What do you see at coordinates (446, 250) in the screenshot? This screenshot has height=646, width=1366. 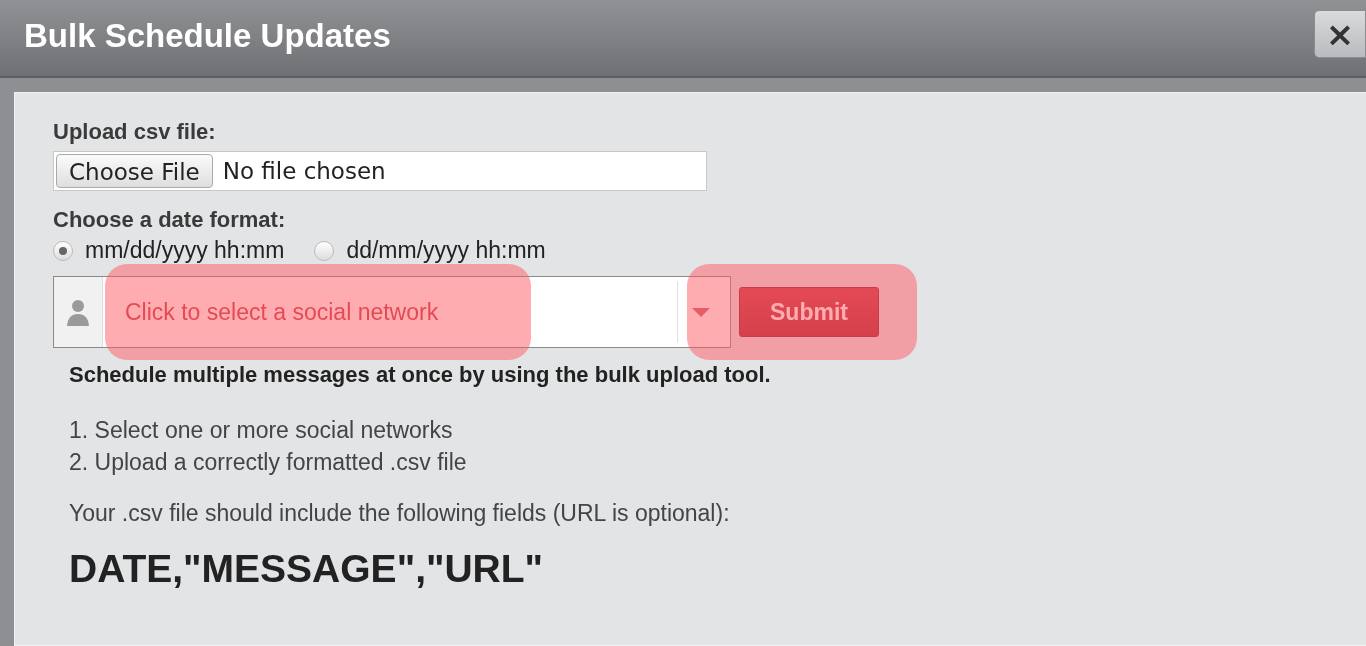 I see `radio-label: dd/mm/yyyy hh:mm` at bounding box center [446, 250].